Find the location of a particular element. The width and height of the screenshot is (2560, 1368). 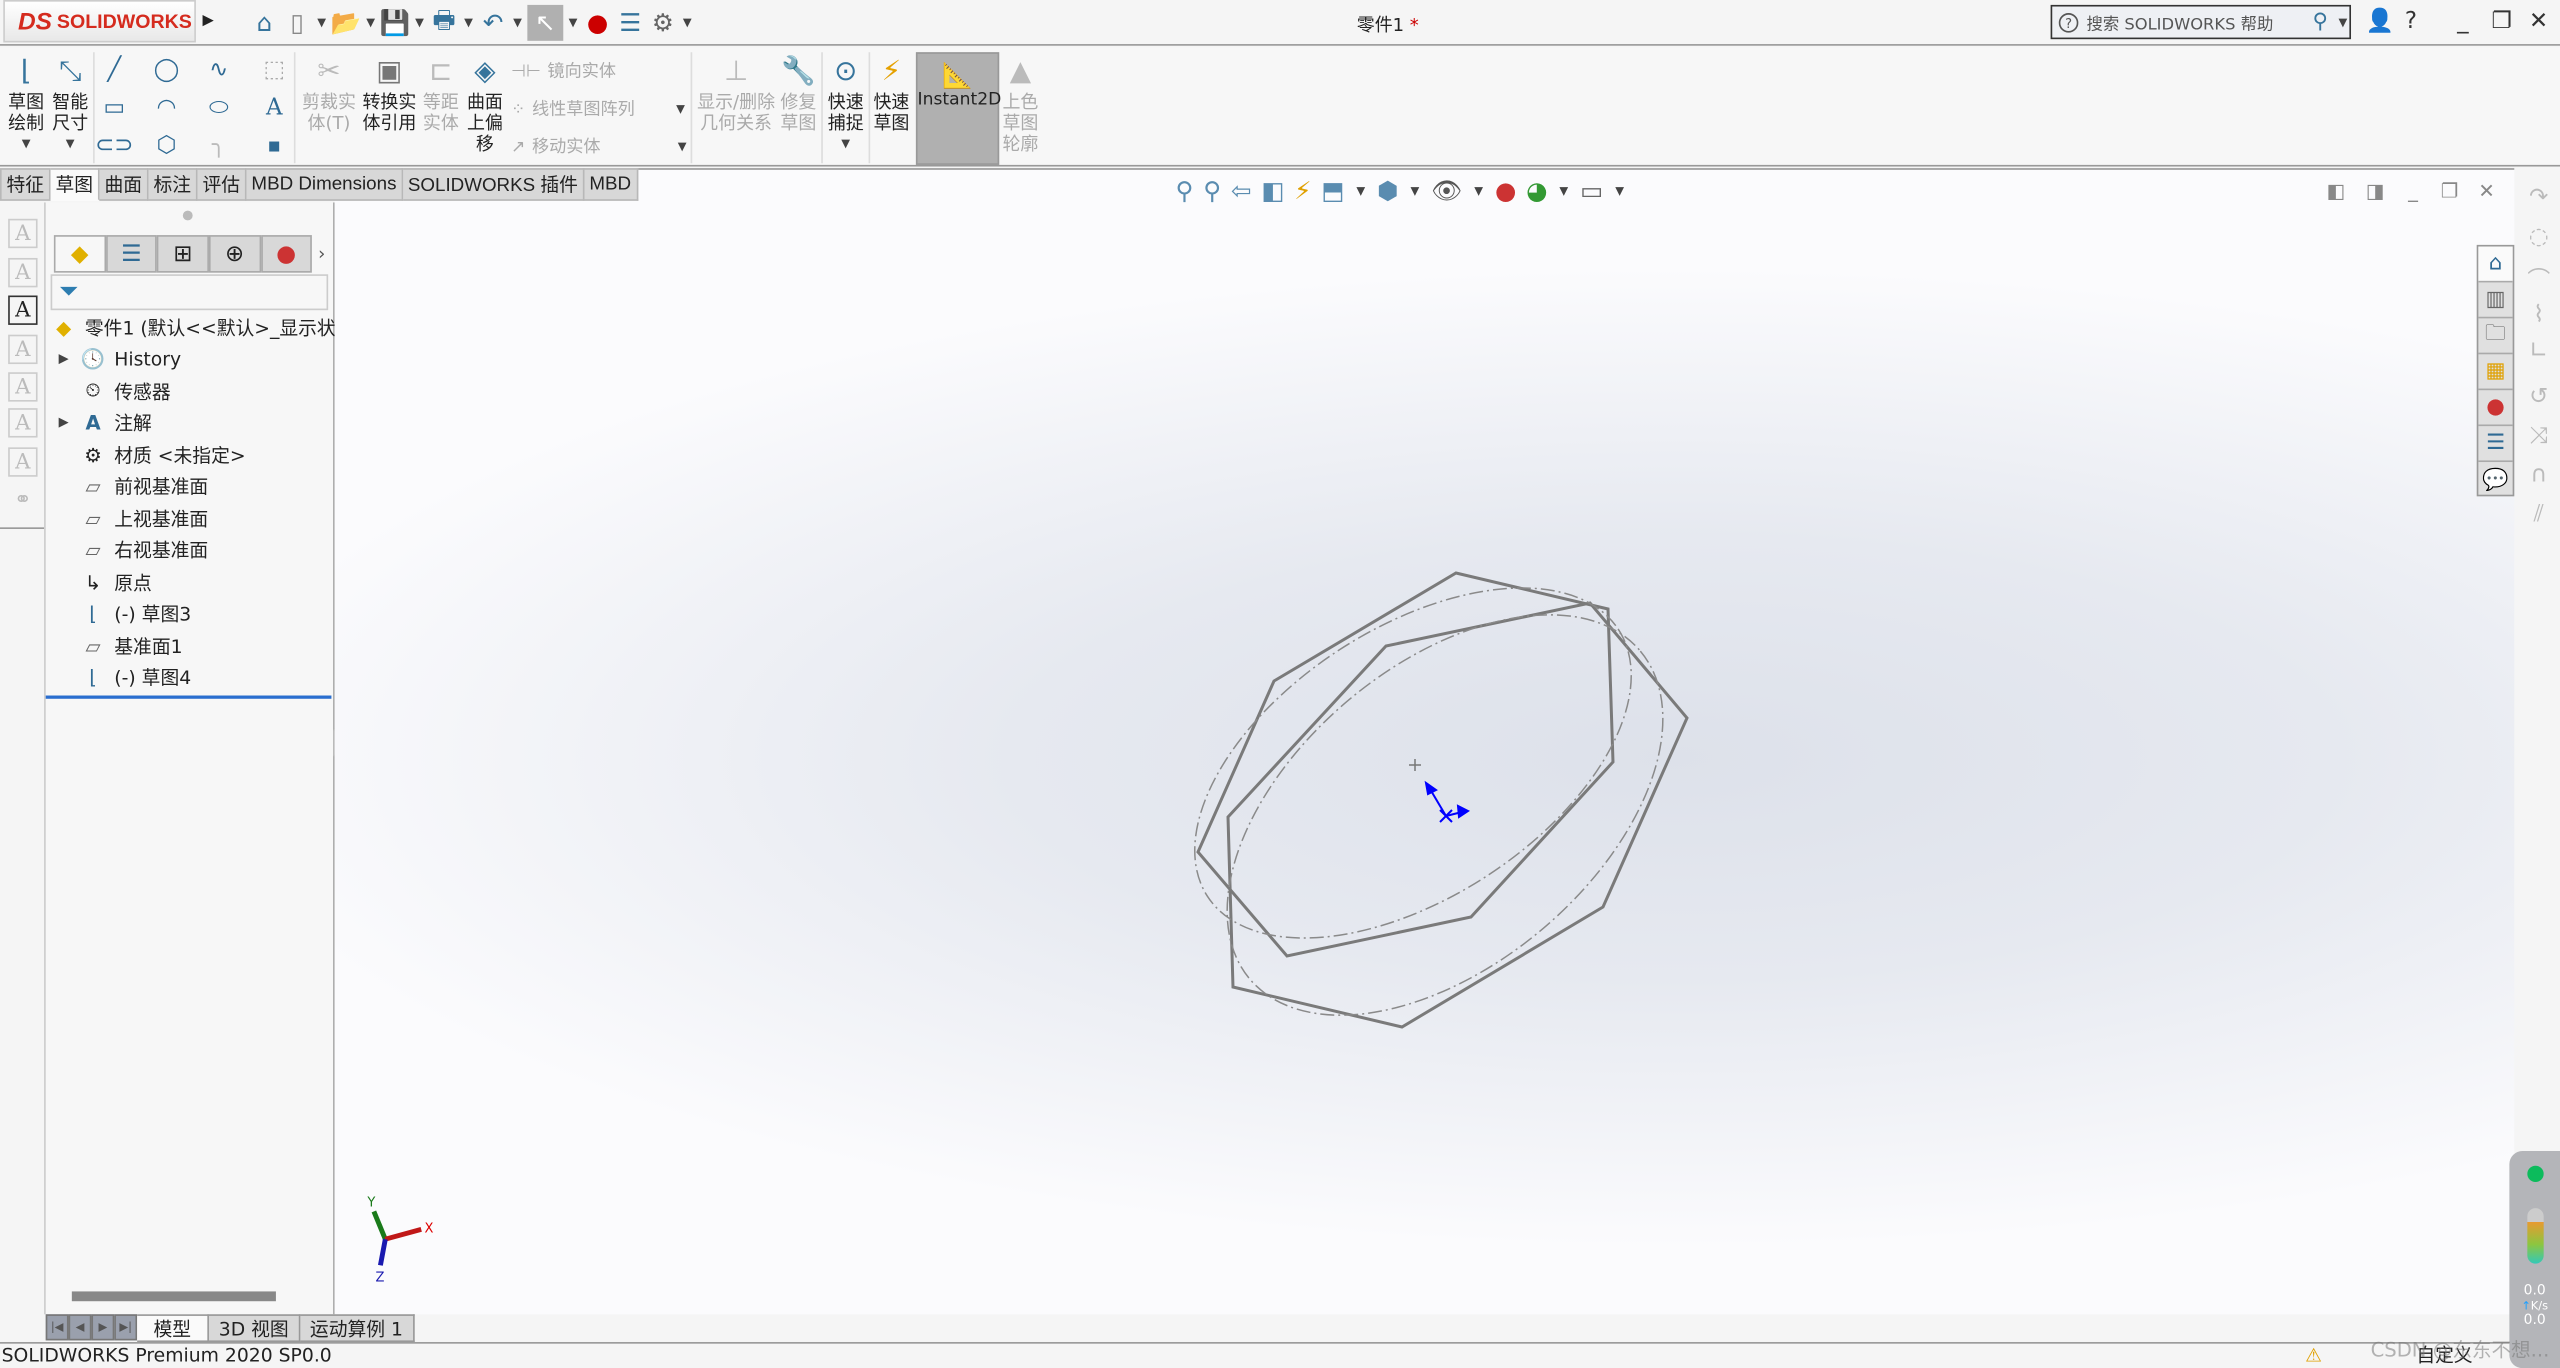

trim-entities-button: ✂ 剪裁实 体(T) is located at coordinates (329, 94).